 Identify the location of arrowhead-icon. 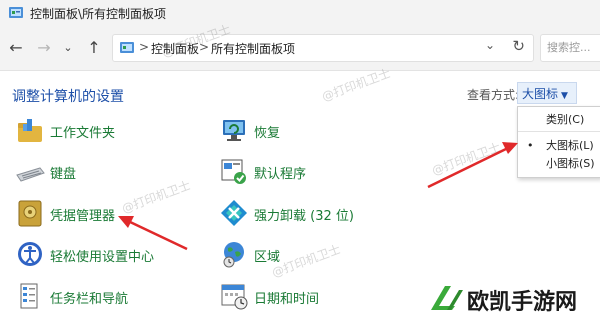
(510, 148).